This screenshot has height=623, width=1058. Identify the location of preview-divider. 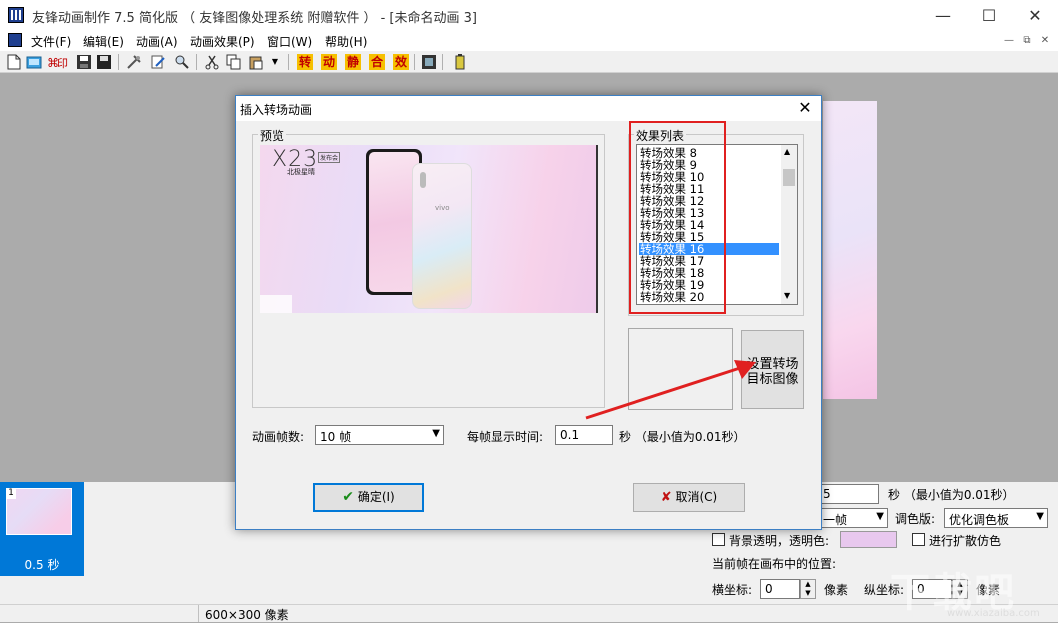
(597, 229).